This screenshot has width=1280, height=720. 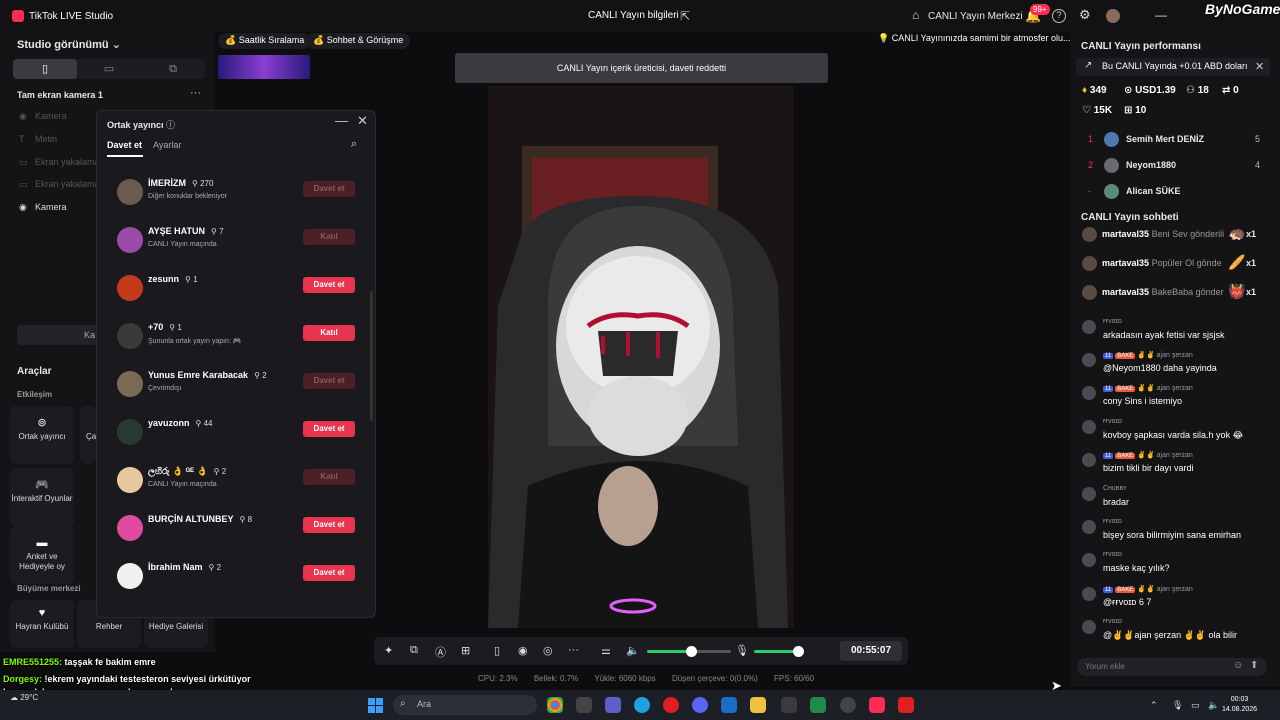 What do you see at coordinates (265, 41) in the screenshot?
I see `leaderboard-chip: 💰 Saatlik Sıralama` at bounding box center [265, 41].